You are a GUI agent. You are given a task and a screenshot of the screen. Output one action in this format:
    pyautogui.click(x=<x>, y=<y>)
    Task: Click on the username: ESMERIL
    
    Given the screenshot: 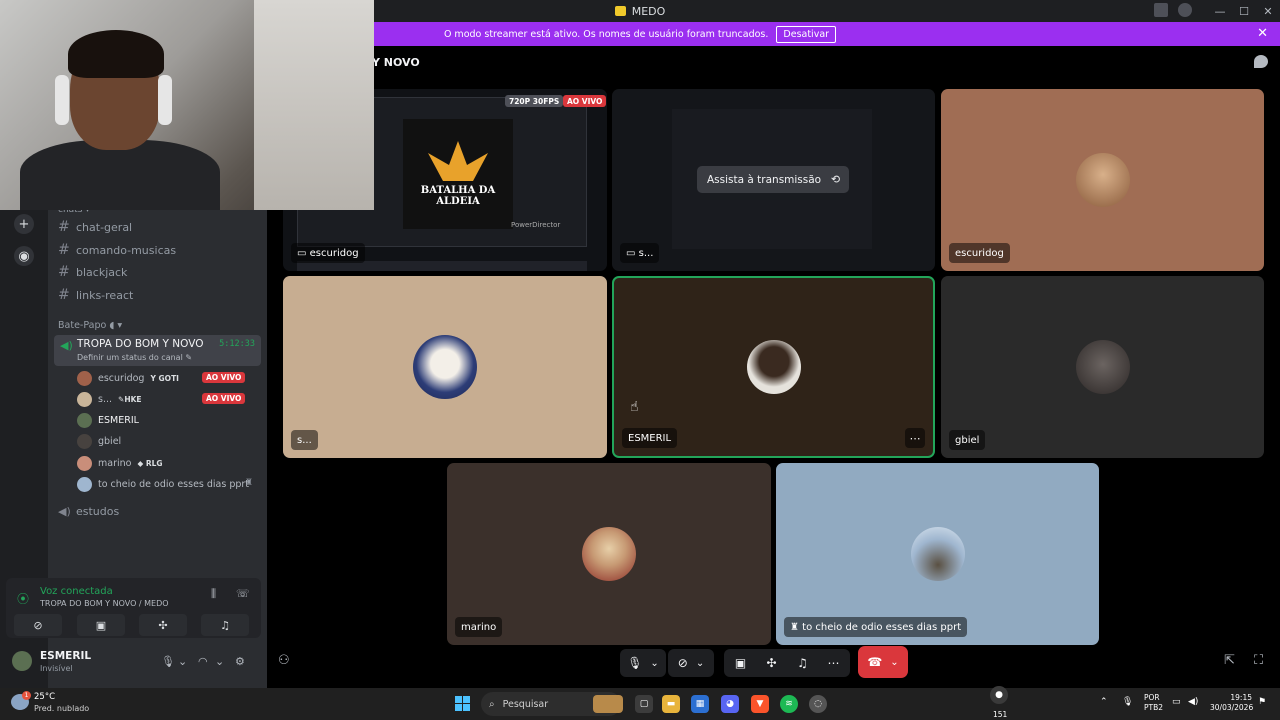 What is the action you would take?
    pyautogui.click(x=65, y=656)
    